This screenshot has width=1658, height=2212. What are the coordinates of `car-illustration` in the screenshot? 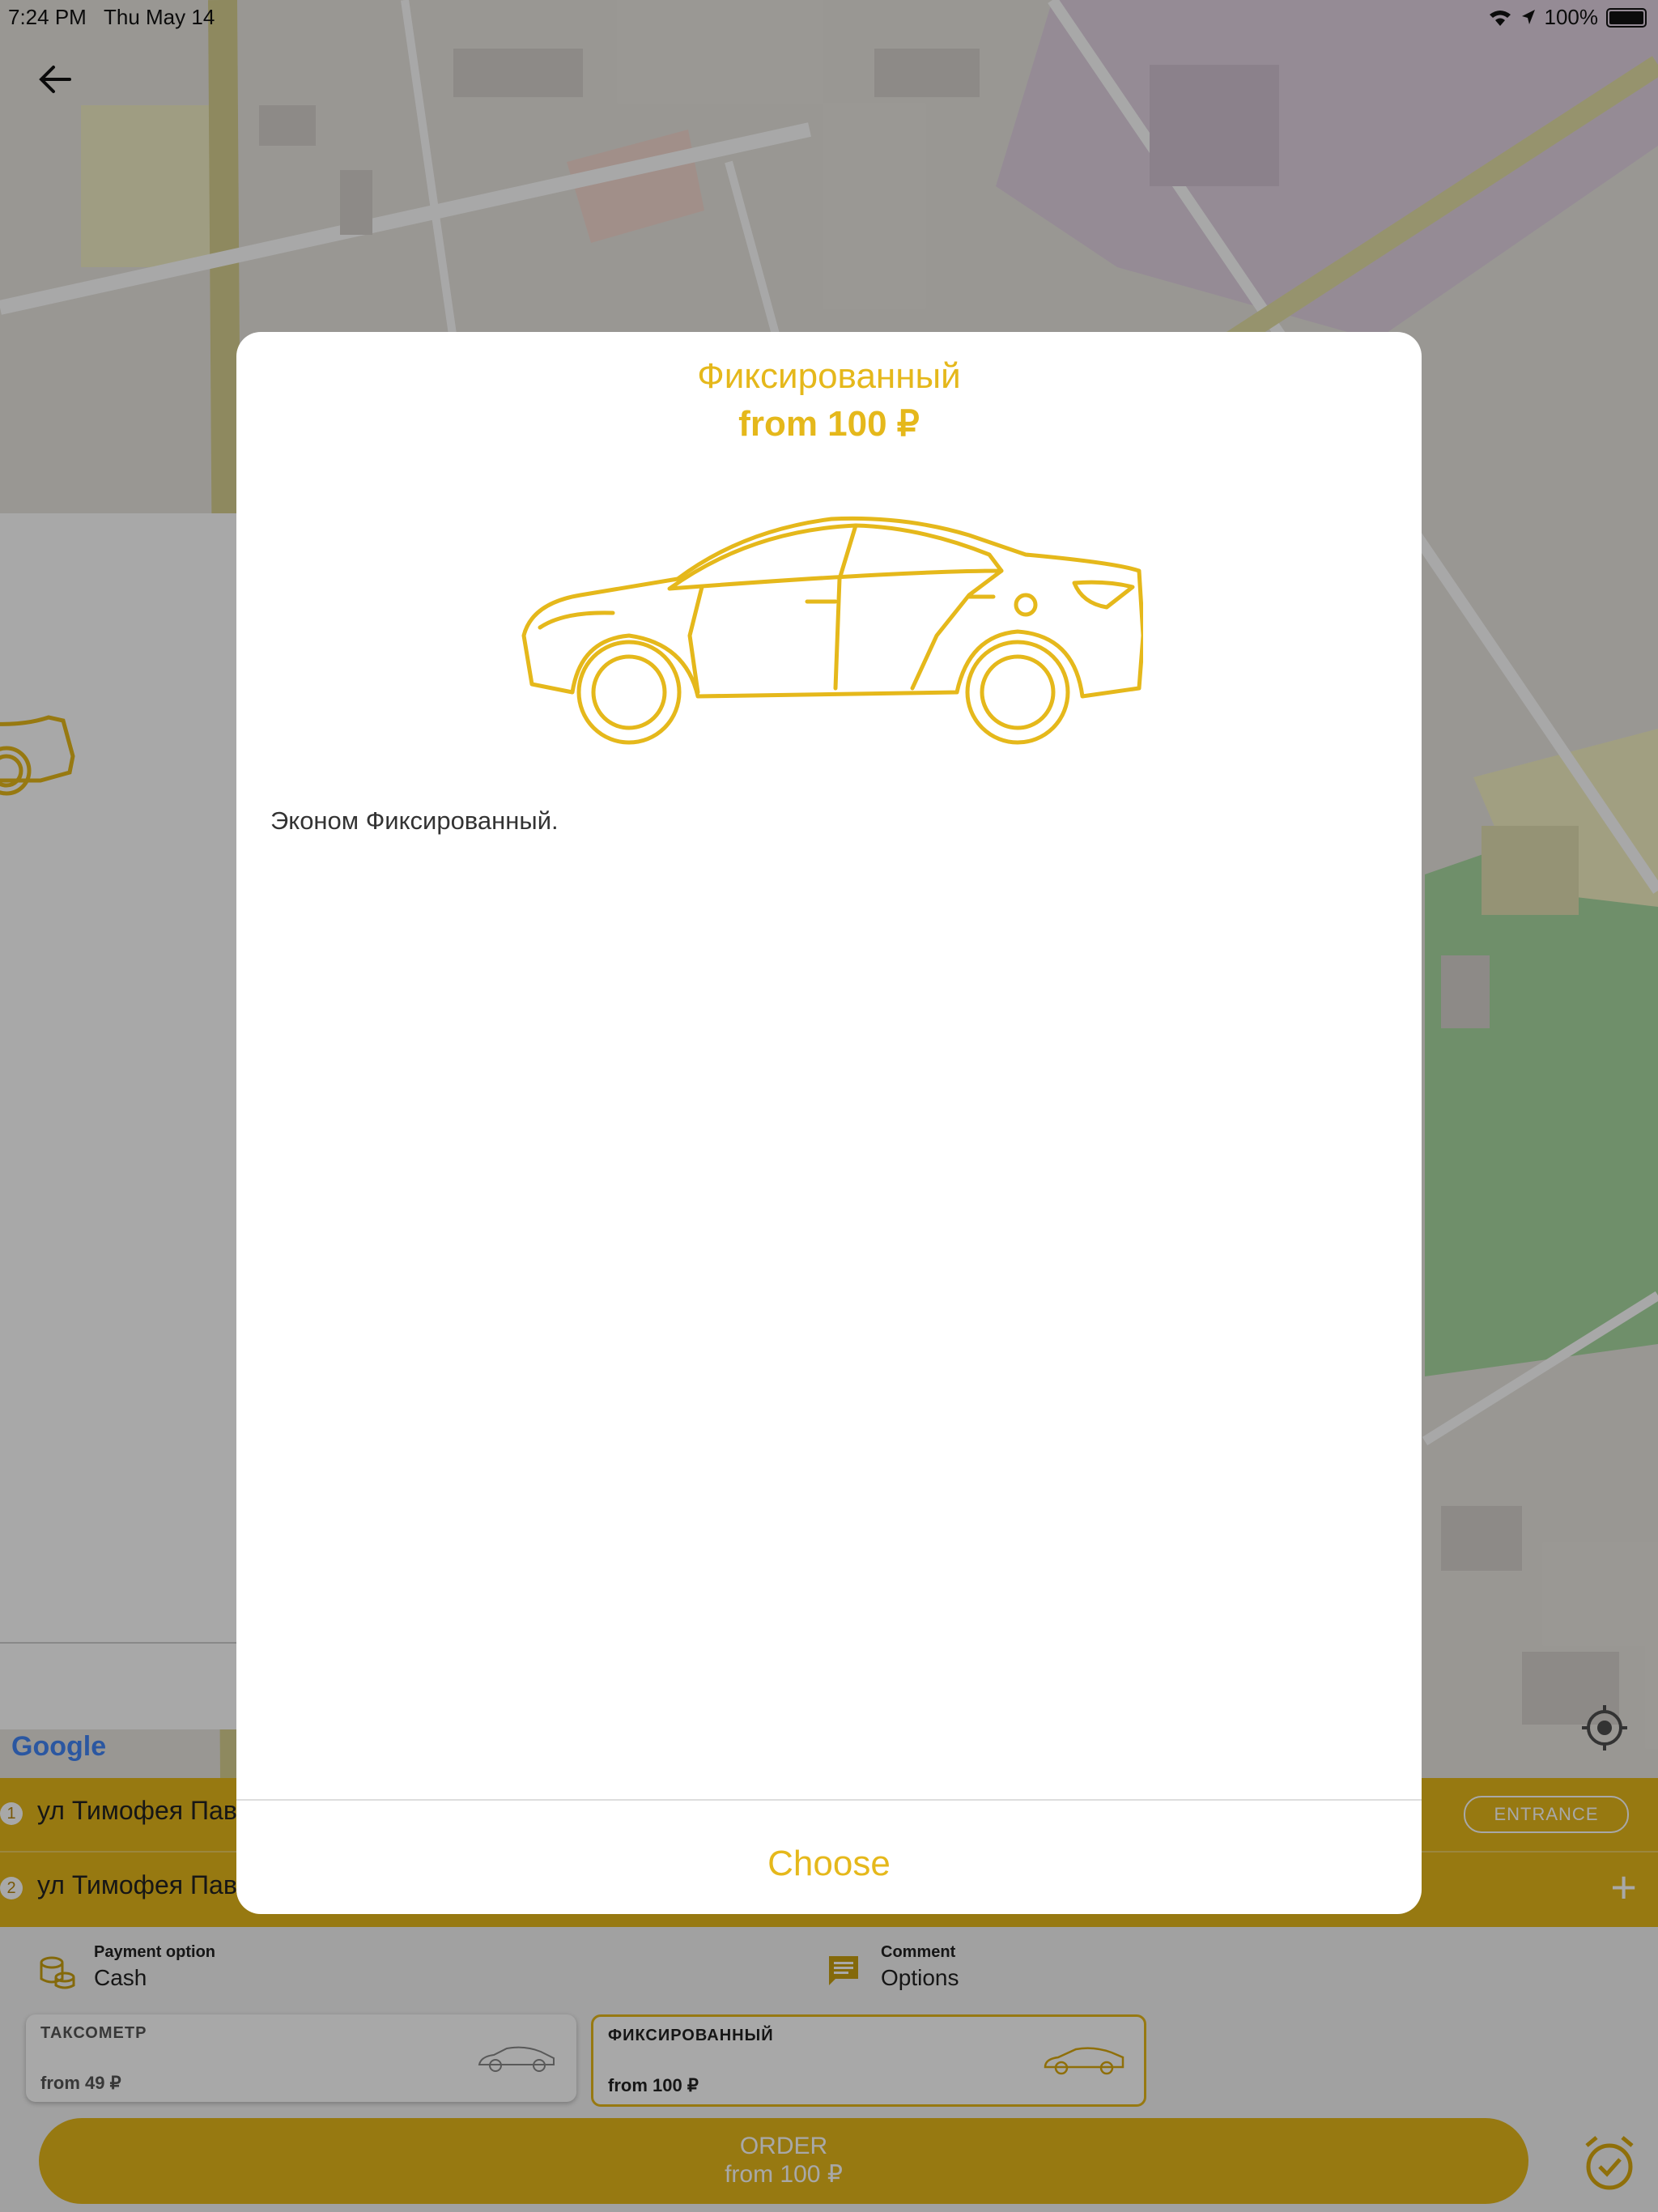 It's located at (832, 631).